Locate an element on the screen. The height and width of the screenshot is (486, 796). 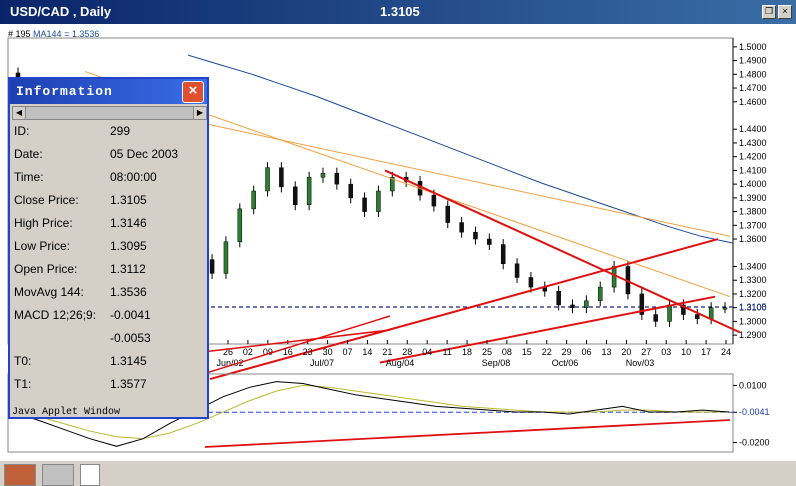
info-title: Information is located at coordinates (64, 91).